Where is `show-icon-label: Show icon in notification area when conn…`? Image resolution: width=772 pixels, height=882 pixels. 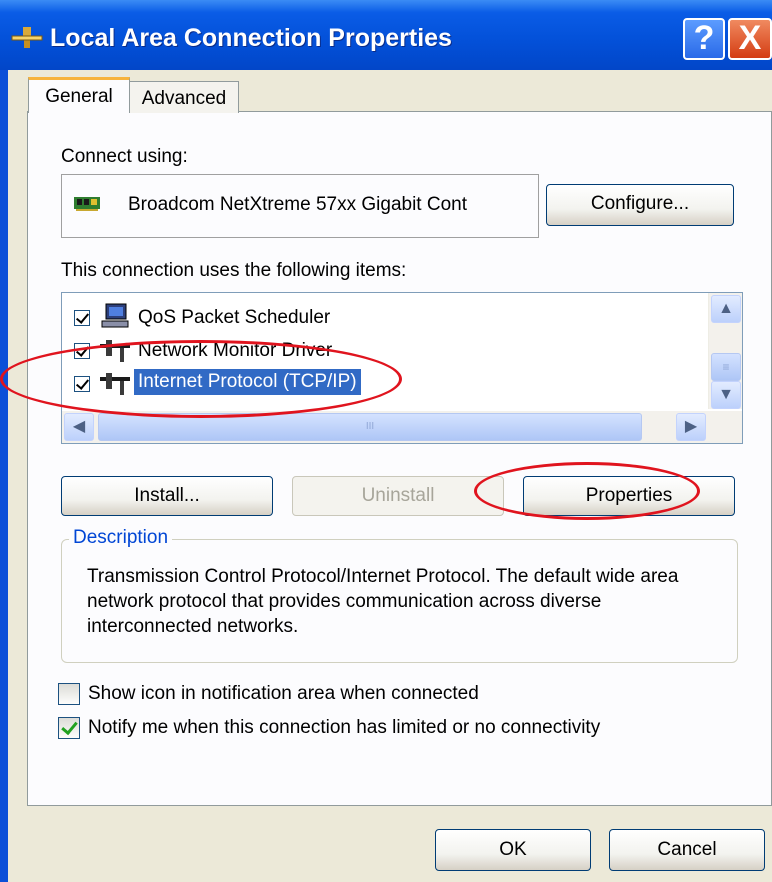
show-icon-label: Show icon in notification area when conn… is located at coordinates (283, 693).